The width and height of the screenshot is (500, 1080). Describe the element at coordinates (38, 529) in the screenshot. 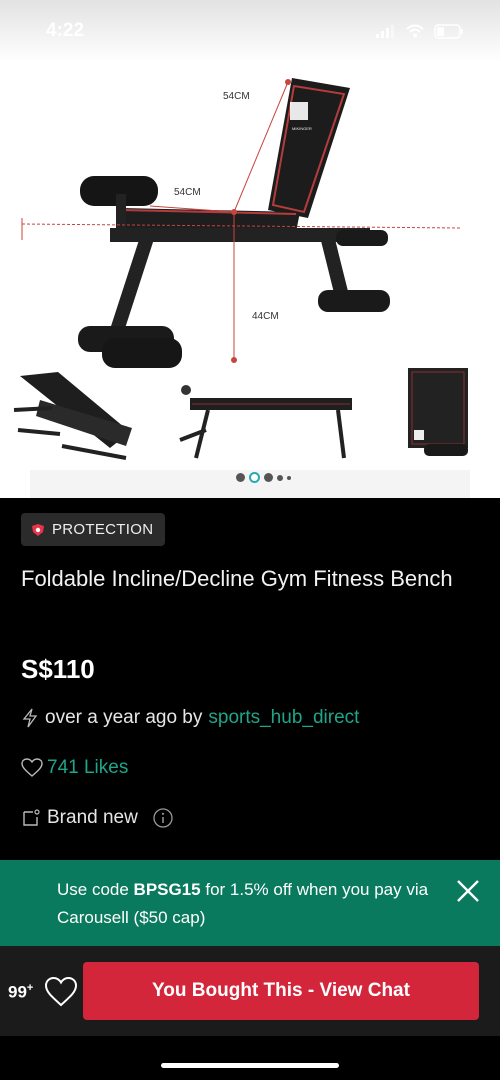

I see `shield-icon` at that location.